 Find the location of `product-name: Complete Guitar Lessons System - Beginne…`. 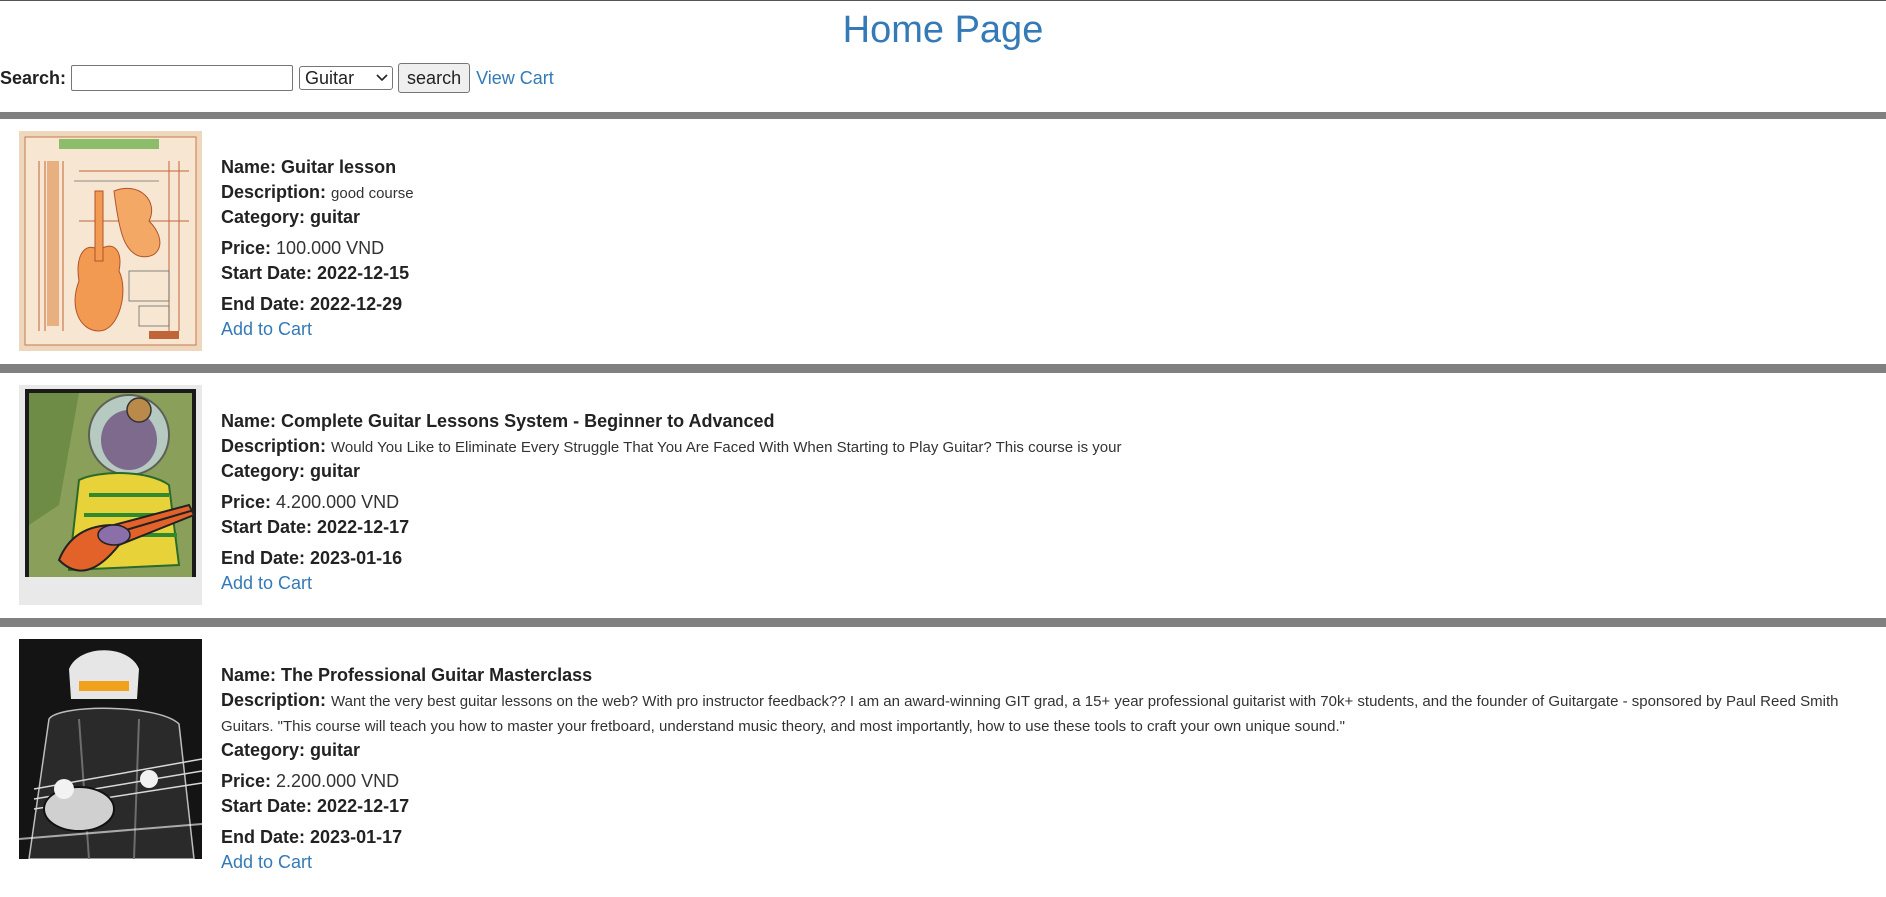

product-name: Complete Guitar Lessons System - Beginne… is located at coordinates (528, 421).